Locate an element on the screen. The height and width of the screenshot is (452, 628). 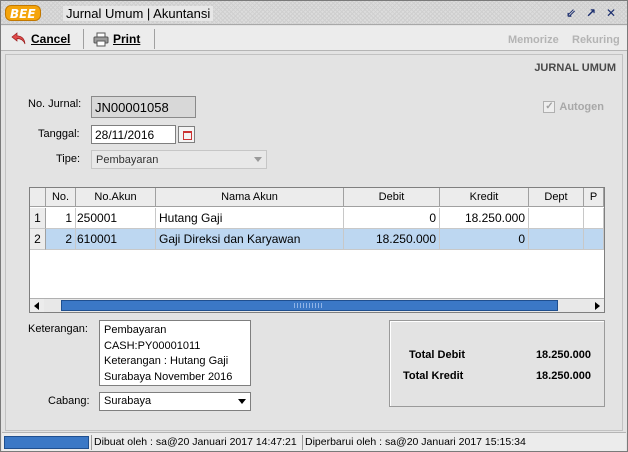
tanggal-label: Tanggal: is located at coordinates (59, 134).